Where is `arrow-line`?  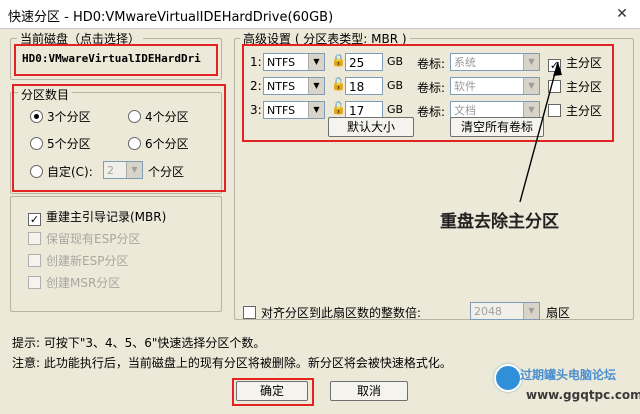
arrow-line is located at coordinates (539, 132).